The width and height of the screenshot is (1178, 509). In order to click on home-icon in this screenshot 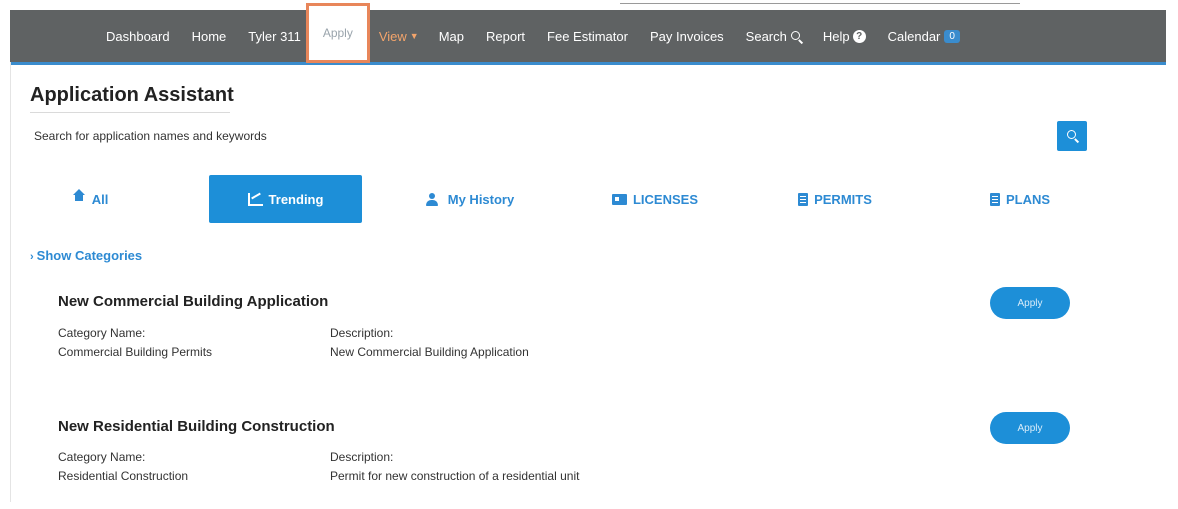, I will do `click(79, 196)`.